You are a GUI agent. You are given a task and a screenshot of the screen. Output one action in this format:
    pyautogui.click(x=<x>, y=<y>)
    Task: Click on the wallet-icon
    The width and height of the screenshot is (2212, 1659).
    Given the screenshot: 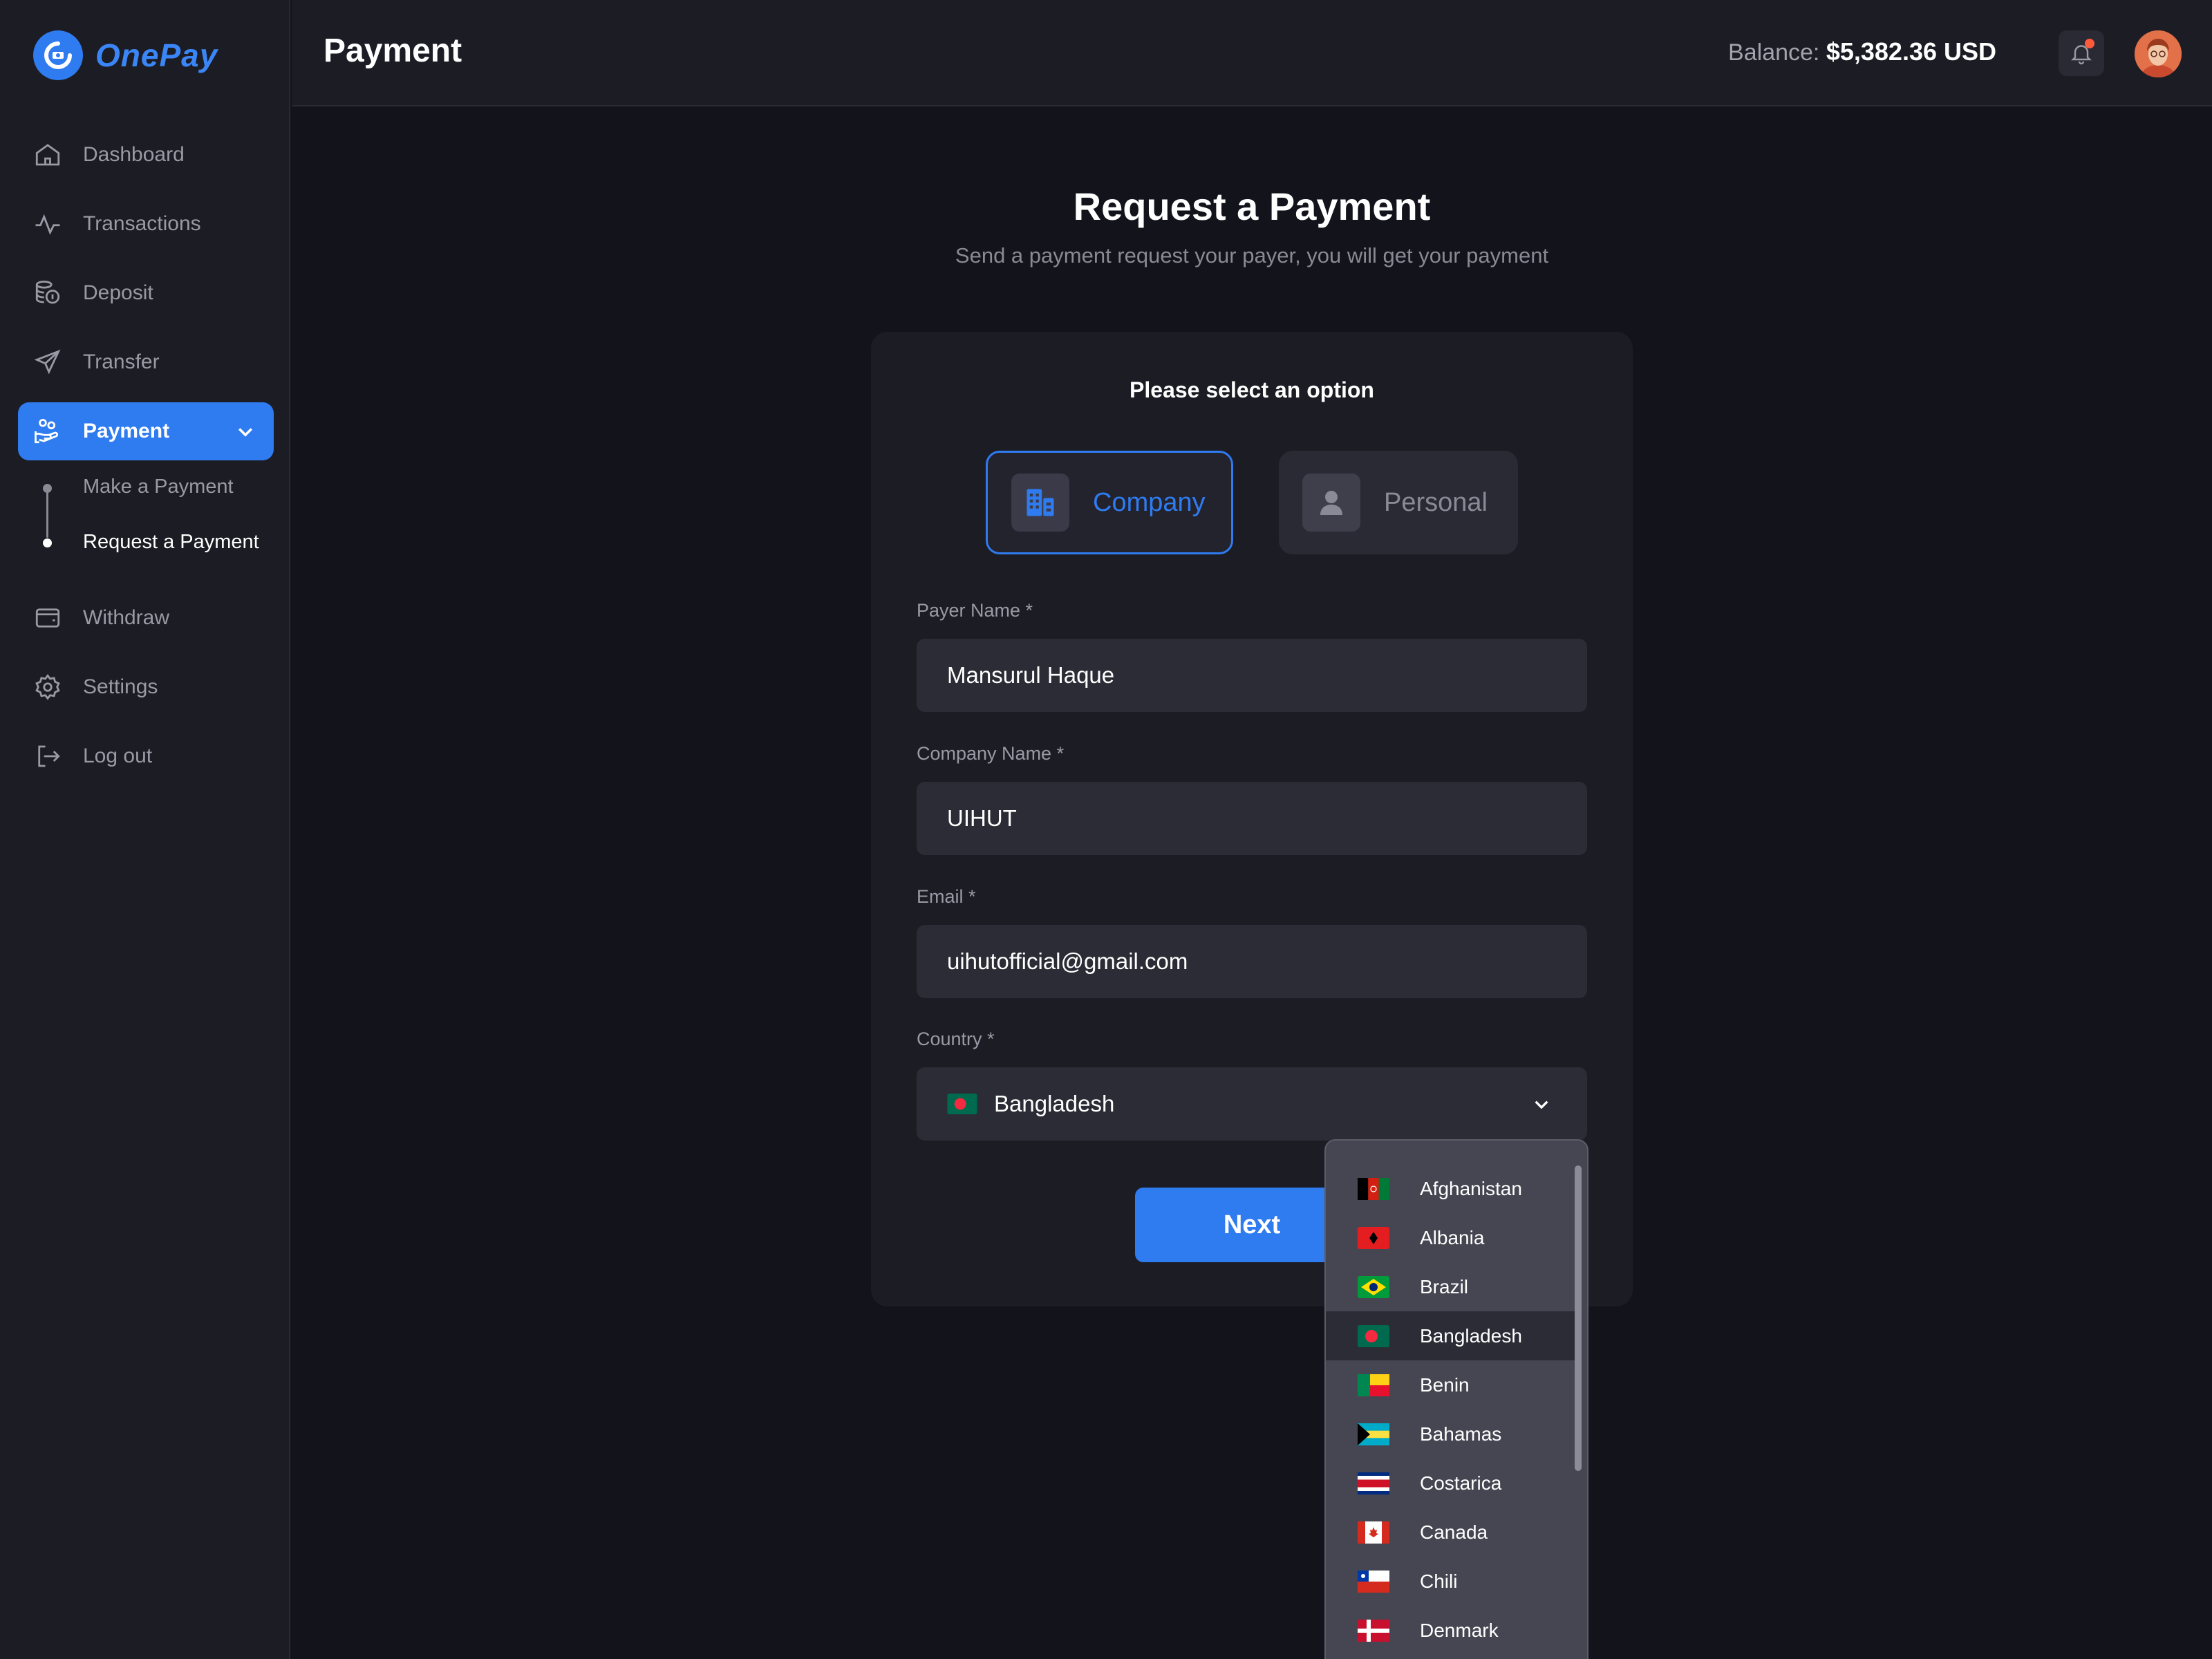 What is the action you would take?
    pyautogui.click(x=48, y=618)
    